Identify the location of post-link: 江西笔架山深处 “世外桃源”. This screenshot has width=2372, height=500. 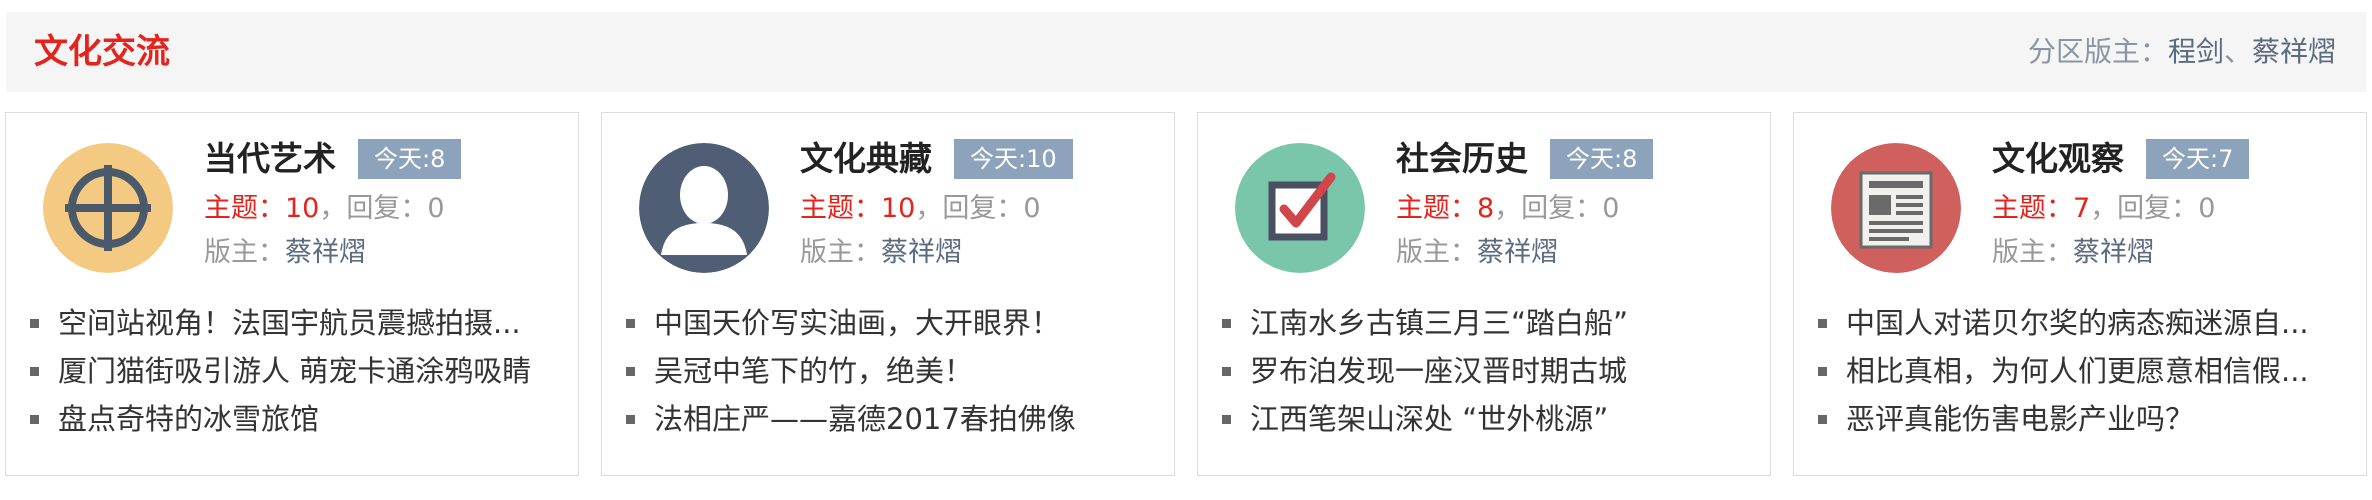
(1490, 419).